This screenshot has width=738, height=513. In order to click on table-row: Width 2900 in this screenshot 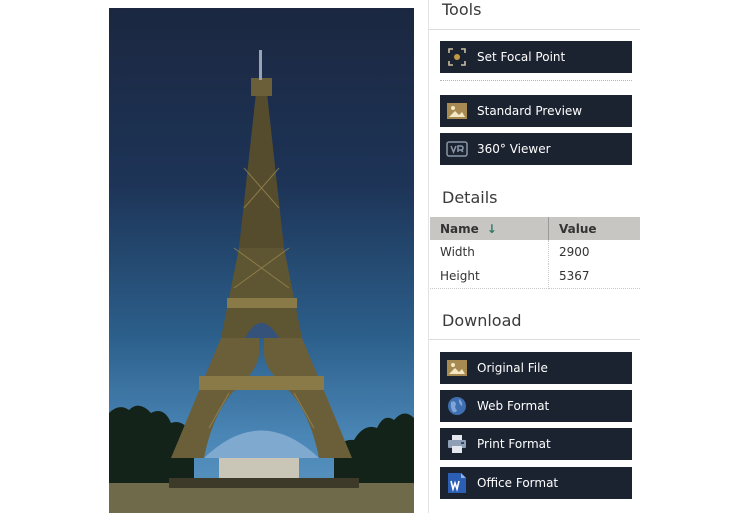, I will do `click(535, 252)`.